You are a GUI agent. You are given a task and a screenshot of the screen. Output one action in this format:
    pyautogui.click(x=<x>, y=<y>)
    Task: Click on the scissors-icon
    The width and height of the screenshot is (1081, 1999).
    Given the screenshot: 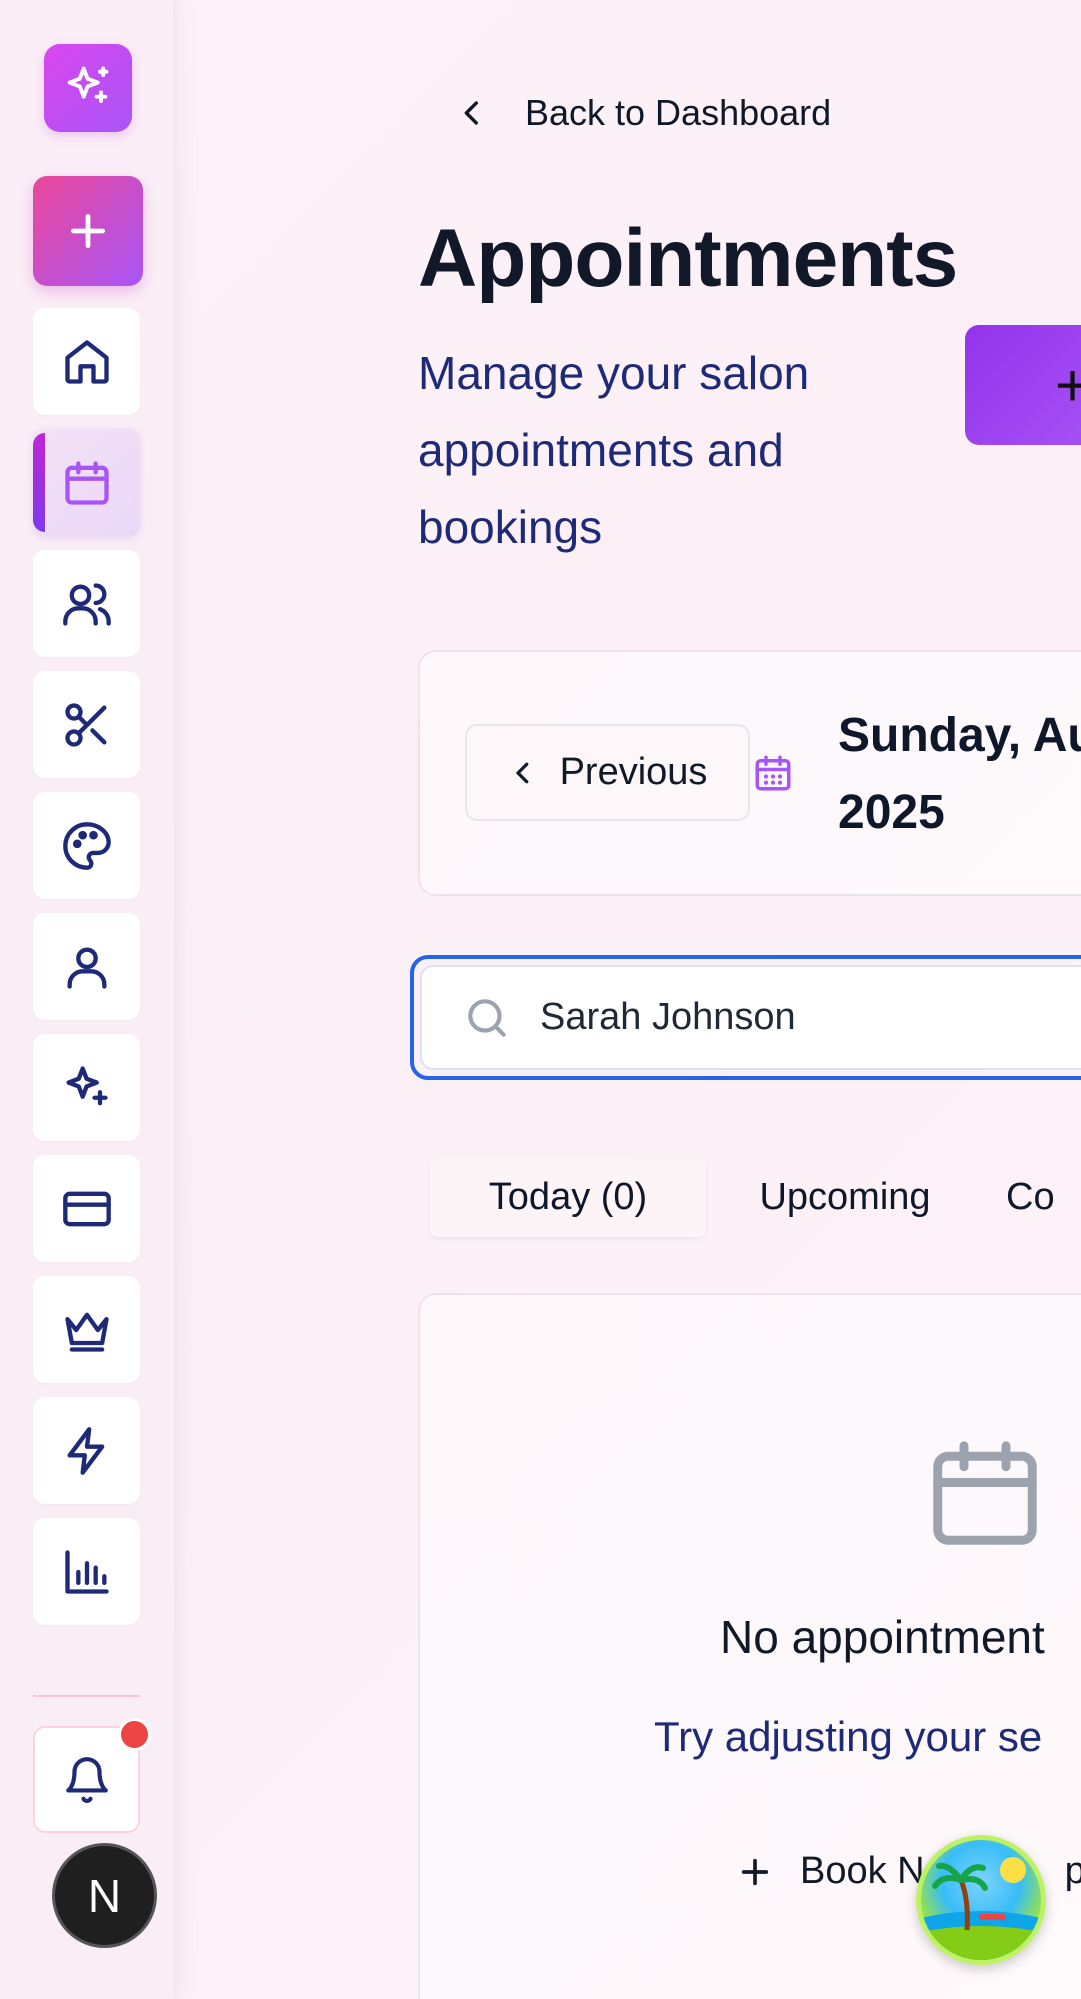 What is the action you would take?
    pyautogui.click(x=85, y=724)
    